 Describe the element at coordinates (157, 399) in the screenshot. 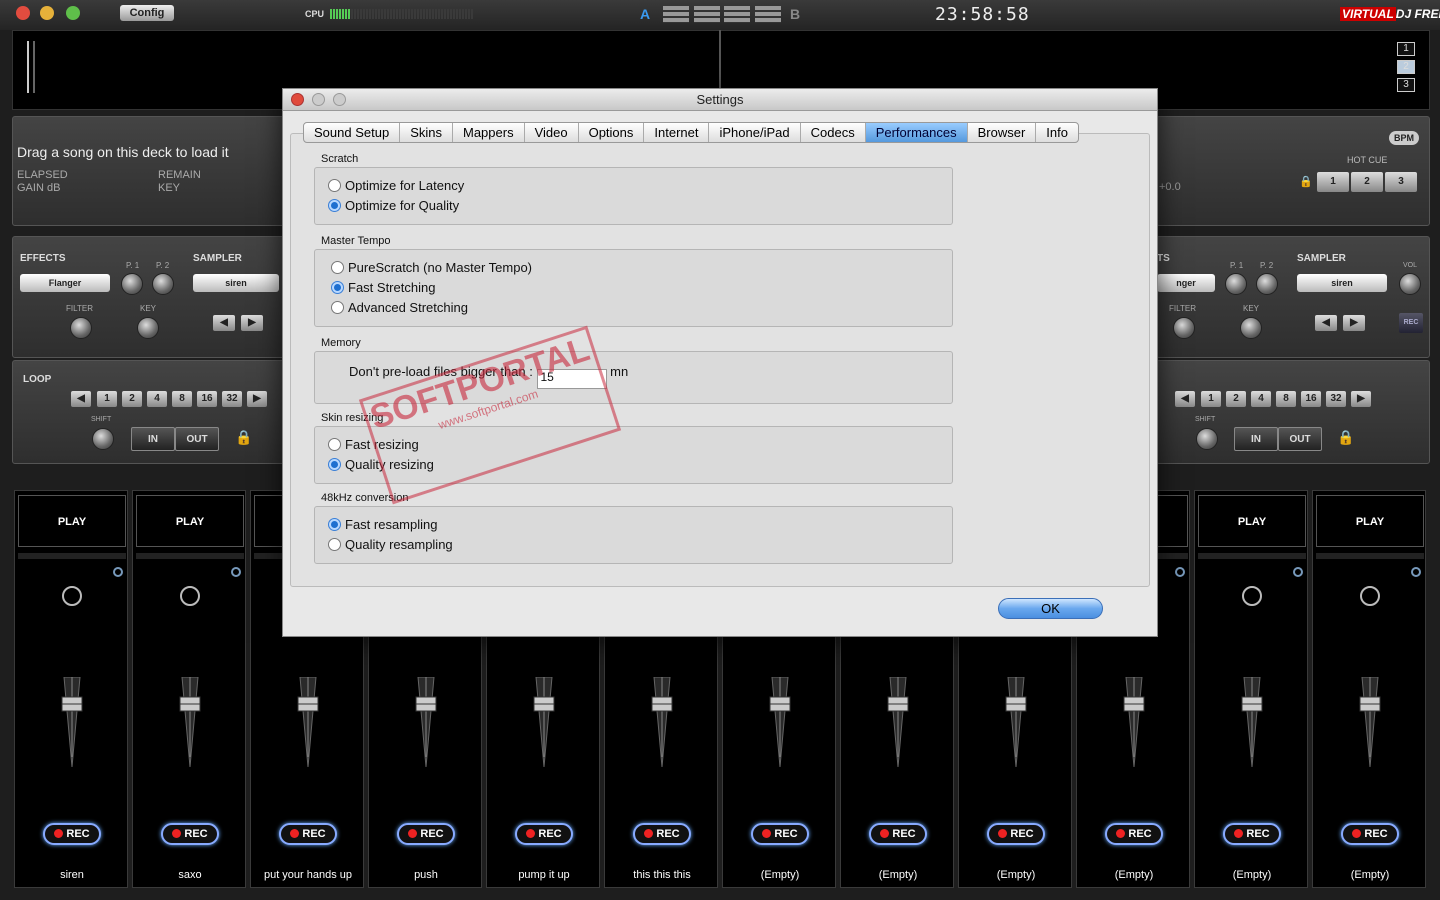

I see `loop-size-4: 4` at that location.